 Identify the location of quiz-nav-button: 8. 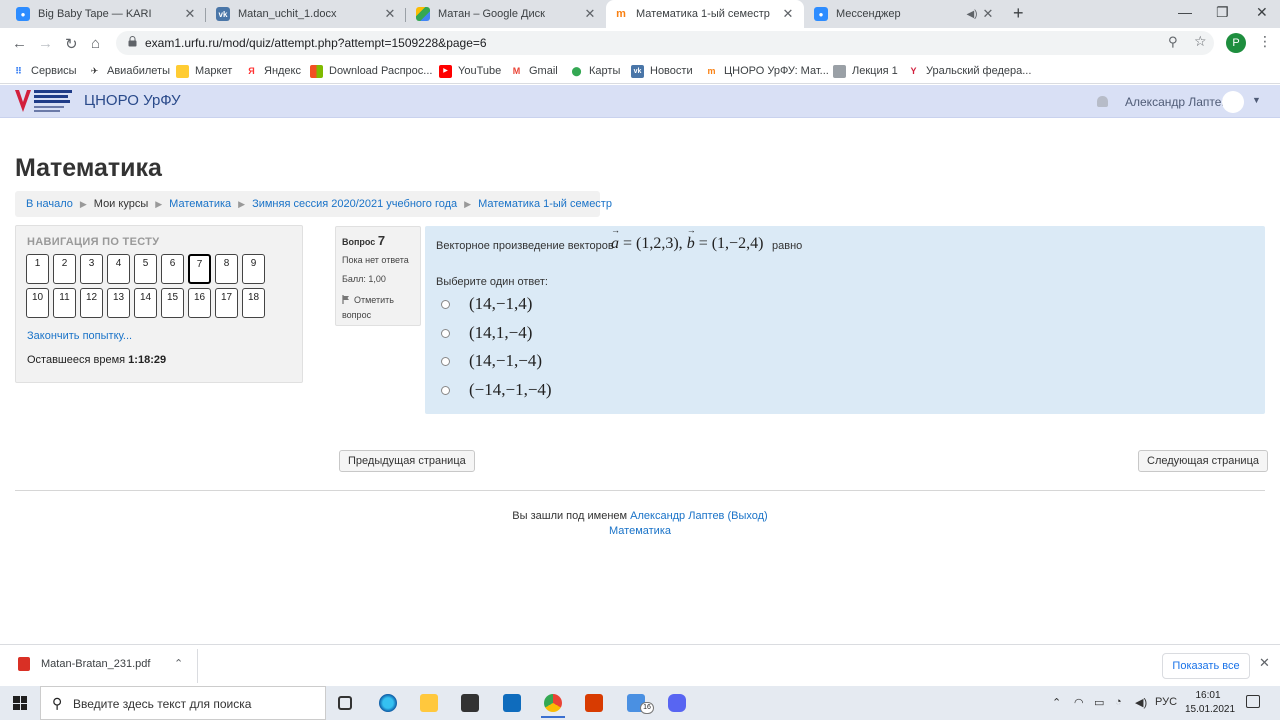
(226, 269).